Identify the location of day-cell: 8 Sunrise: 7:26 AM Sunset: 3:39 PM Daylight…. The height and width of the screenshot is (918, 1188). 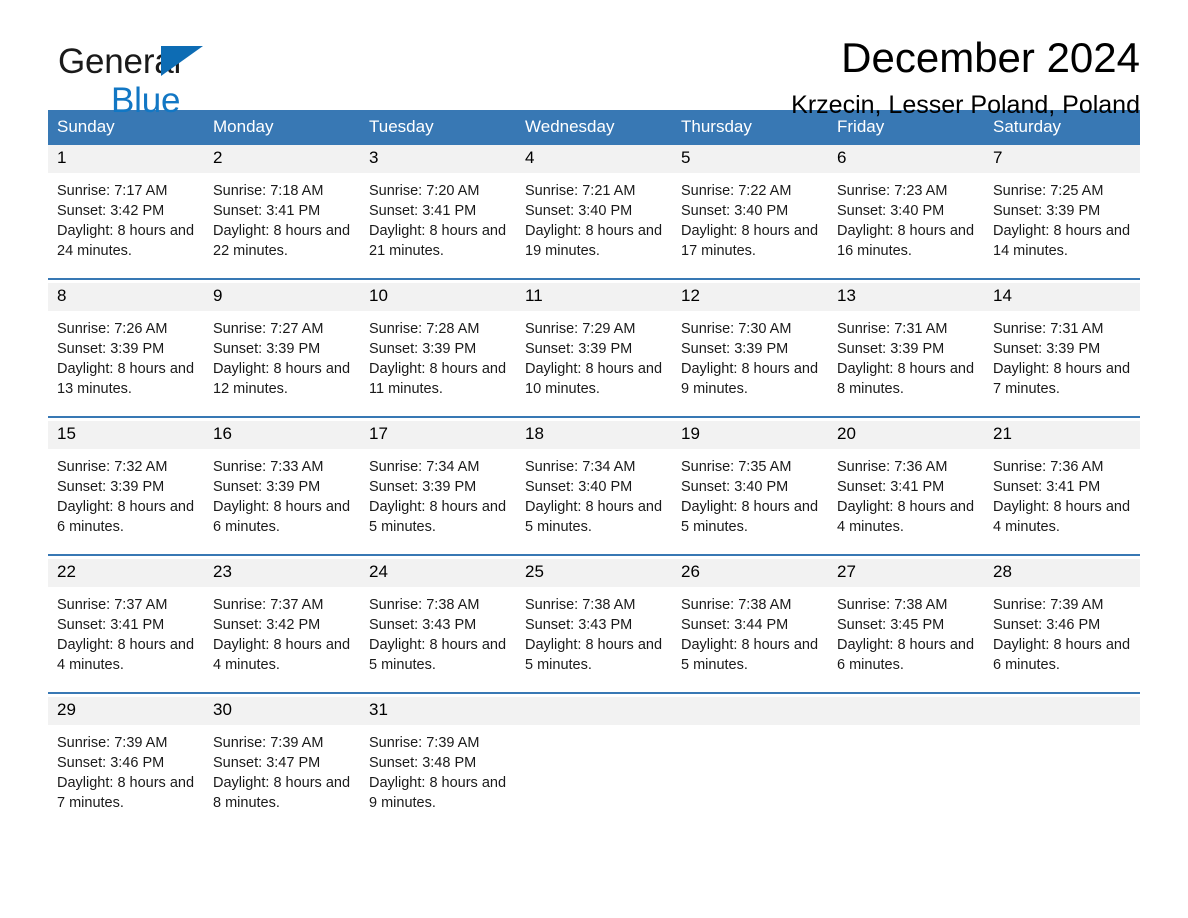
(126, 350).